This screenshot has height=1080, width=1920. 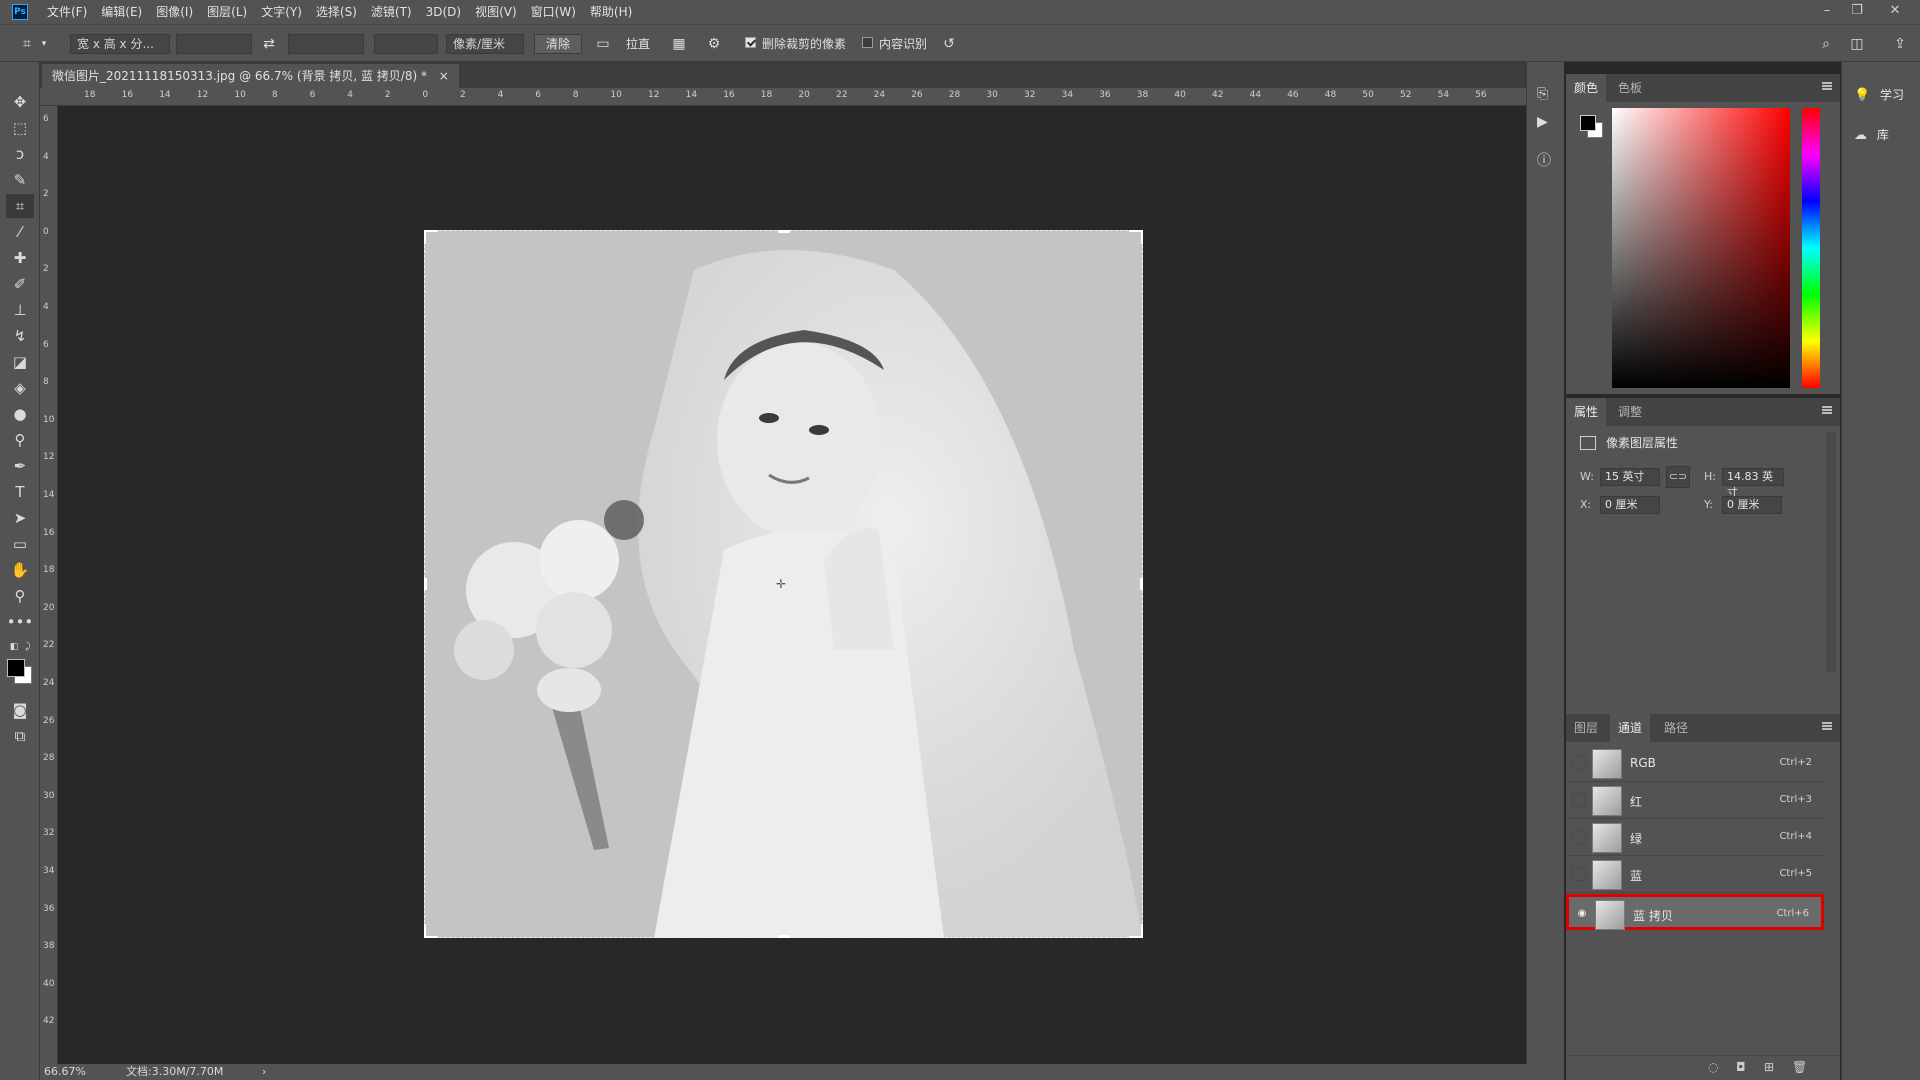 What do you see at coordinates (67, 12) in the screenshot?
I see `menu-file: 文件(F)` at bounding box center [67, 12].